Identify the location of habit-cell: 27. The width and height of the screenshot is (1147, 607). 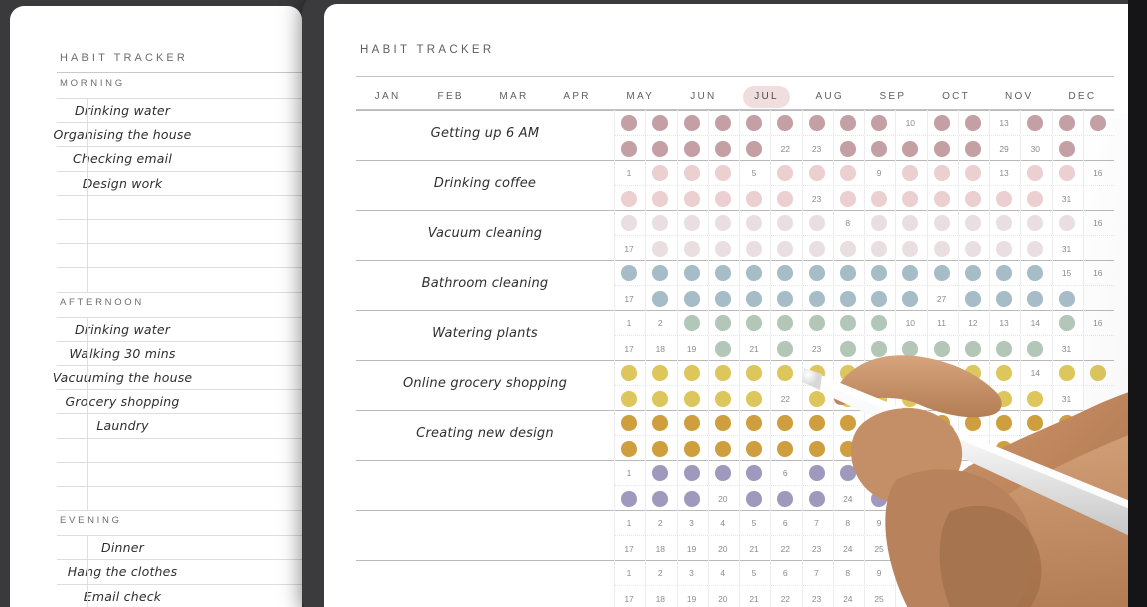
(941, 548).